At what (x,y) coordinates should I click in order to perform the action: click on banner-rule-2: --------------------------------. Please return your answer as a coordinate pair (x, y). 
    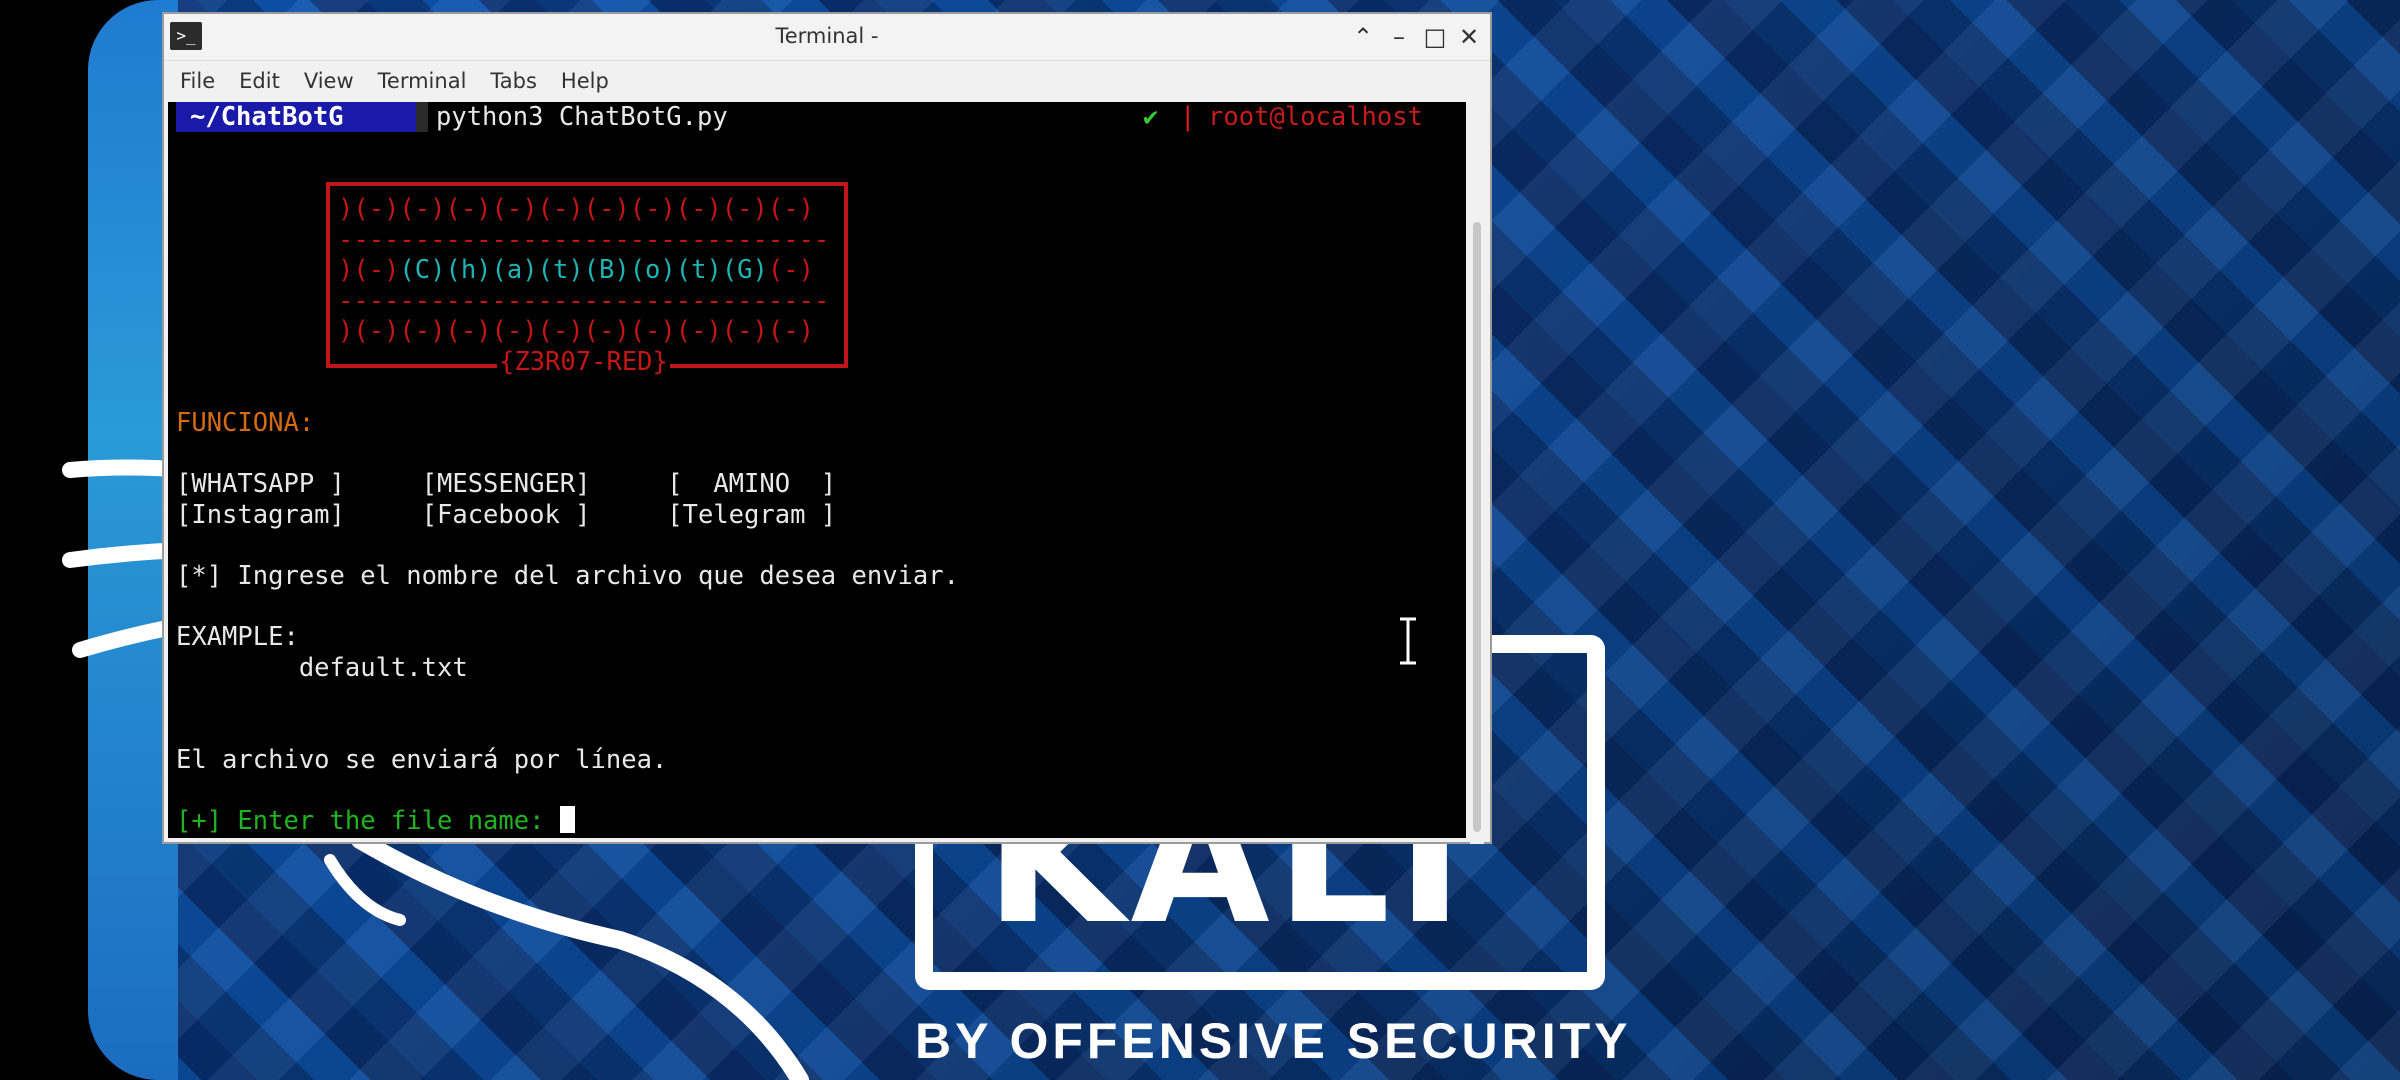
    Looking at the image, I should click on (584, 301).